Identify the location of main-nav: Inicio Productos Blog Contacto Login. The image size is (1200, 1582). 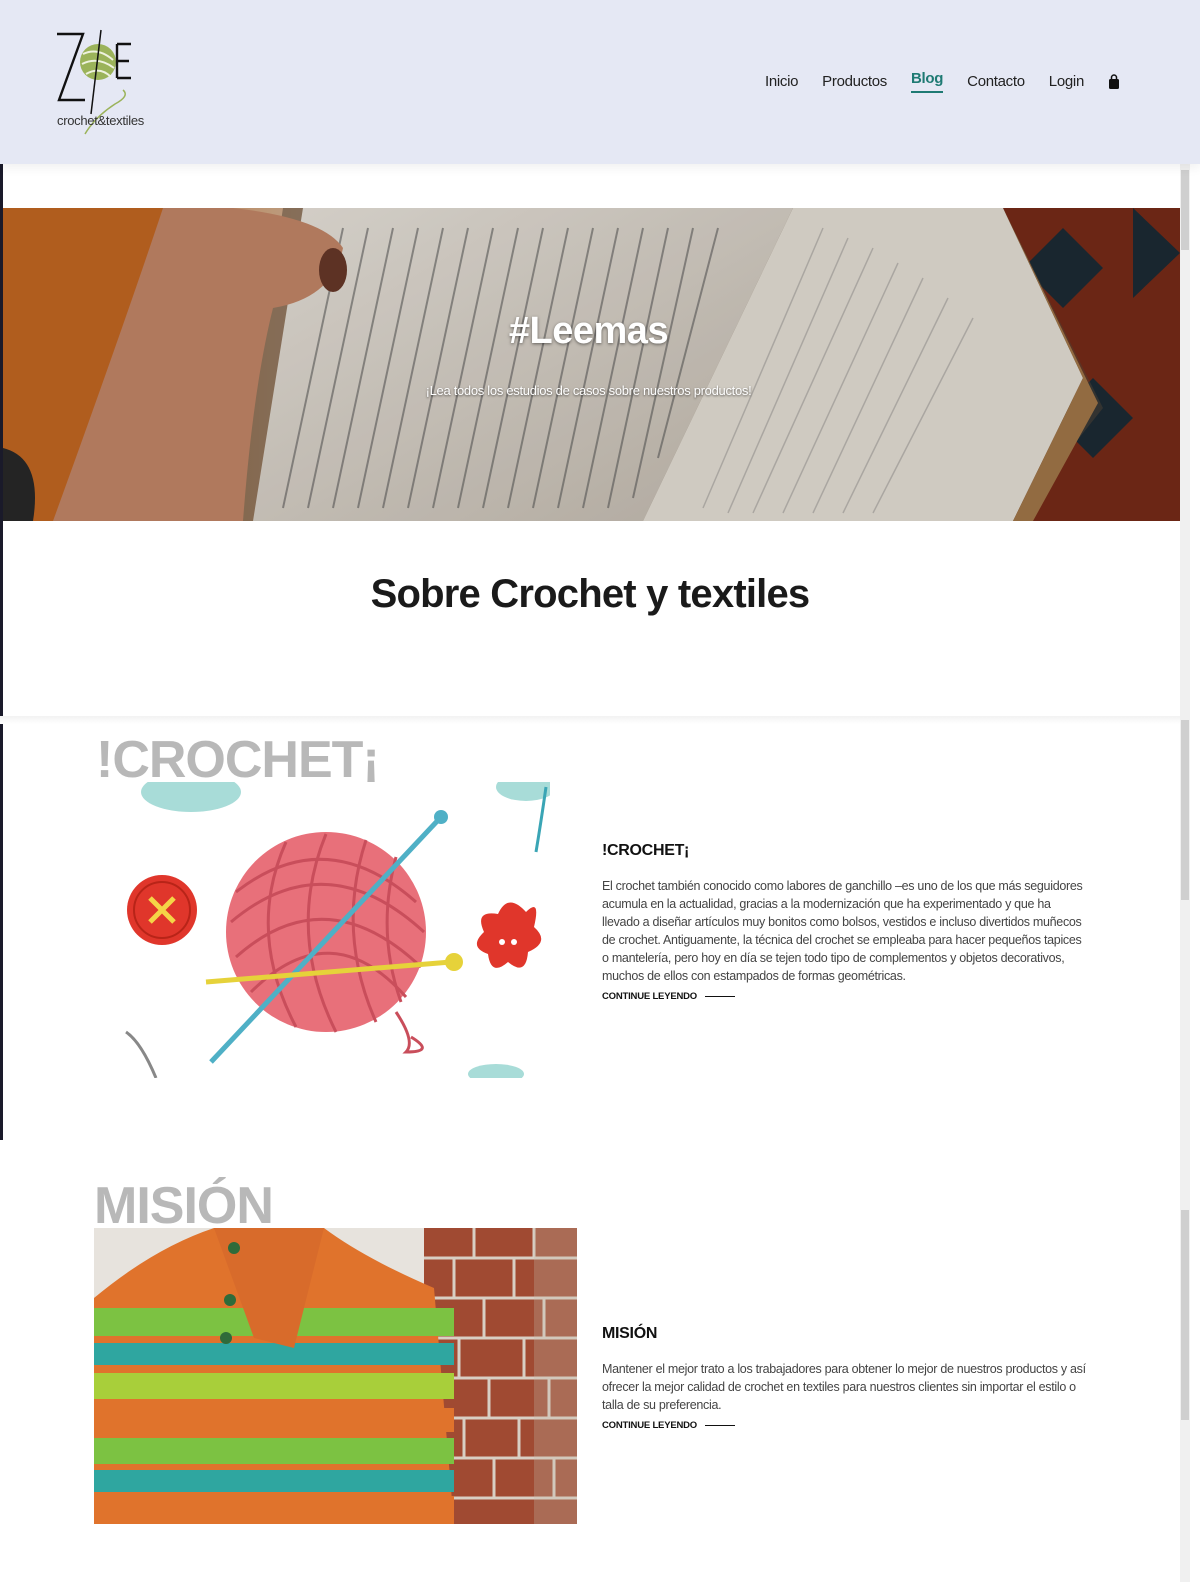
(942, 81).